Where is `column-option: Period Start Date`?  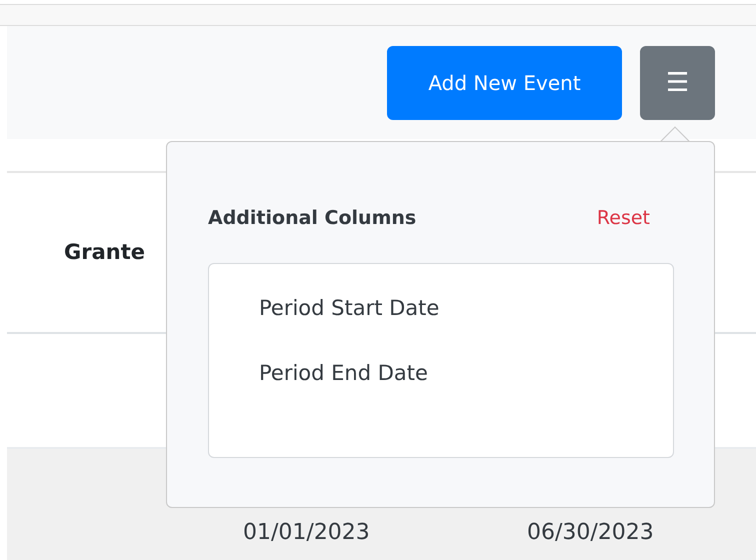 column-option: Period Start Date is located at coordinates (349, 308).